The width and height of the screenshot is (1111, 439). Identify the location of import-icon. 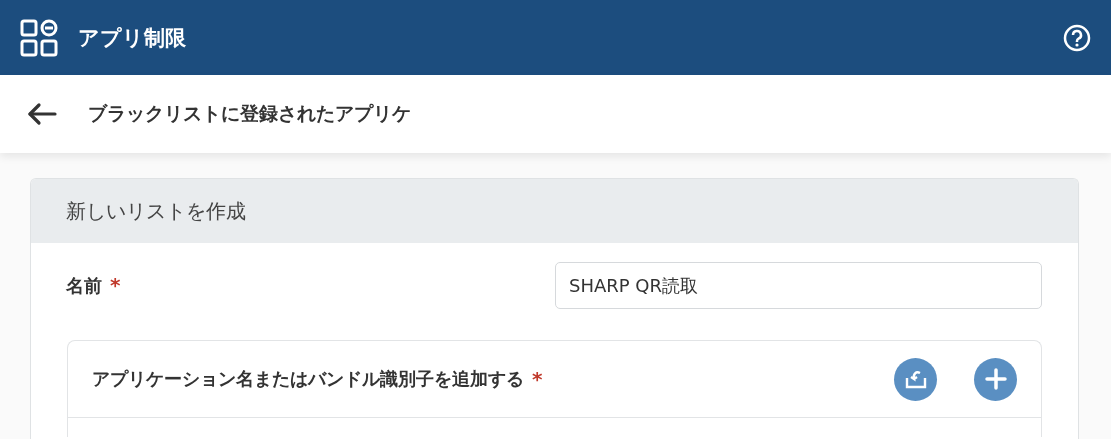
(915, 379).